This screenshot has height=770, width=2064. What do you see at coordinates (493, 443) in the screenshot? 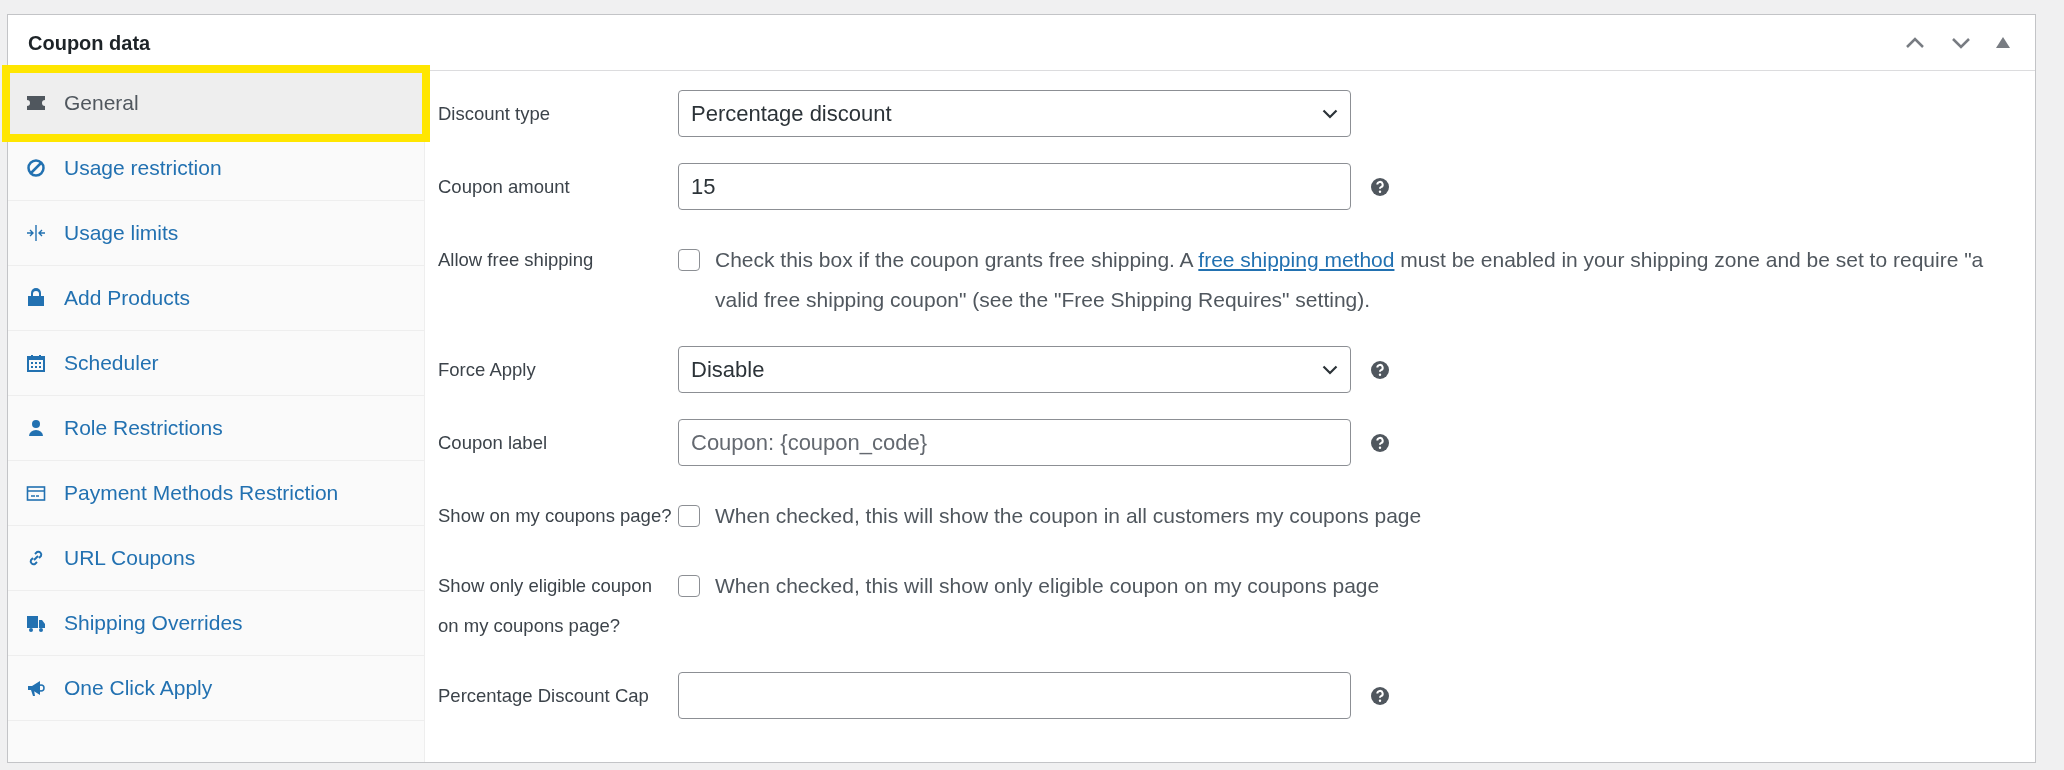
I see `field-label: Coupon label` at bounding box center [493, 443].